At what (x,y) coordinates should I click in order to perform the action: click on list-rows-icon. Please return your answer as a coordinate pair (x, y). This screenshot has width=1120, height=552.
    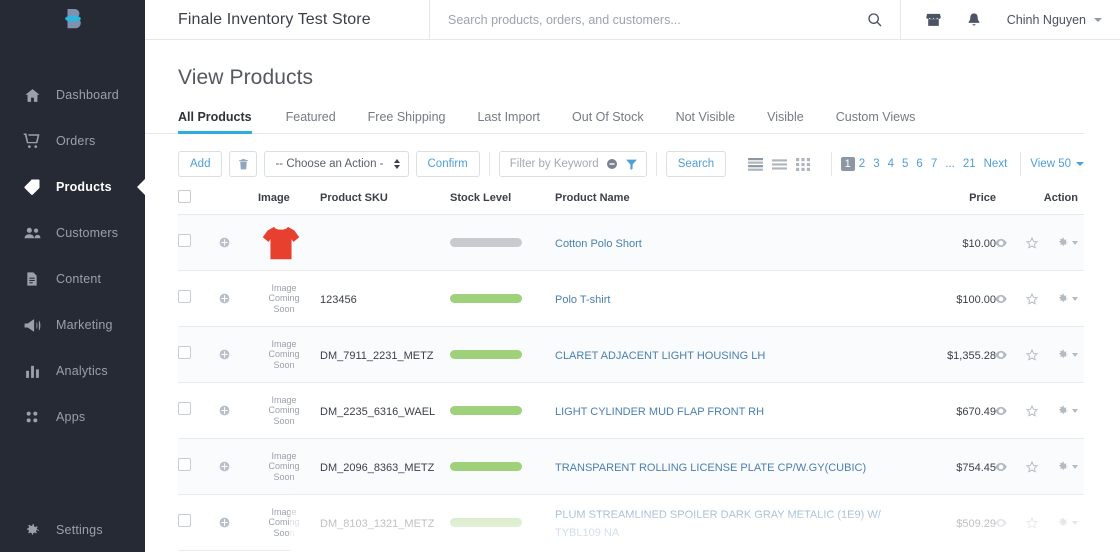
    Looking at the image, I should click on (779, 164).